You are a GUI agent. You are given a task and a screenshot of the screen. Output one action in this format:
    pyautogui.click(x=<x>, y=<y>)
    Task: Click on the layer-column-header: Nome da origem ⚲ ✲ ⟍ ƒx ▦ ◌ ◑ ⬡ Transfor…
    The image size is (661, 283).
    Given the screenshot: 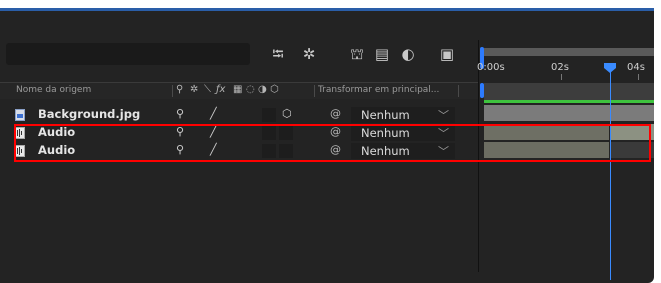 What is the action you would take?
    pyautogui.click(x=239, y=91)
    